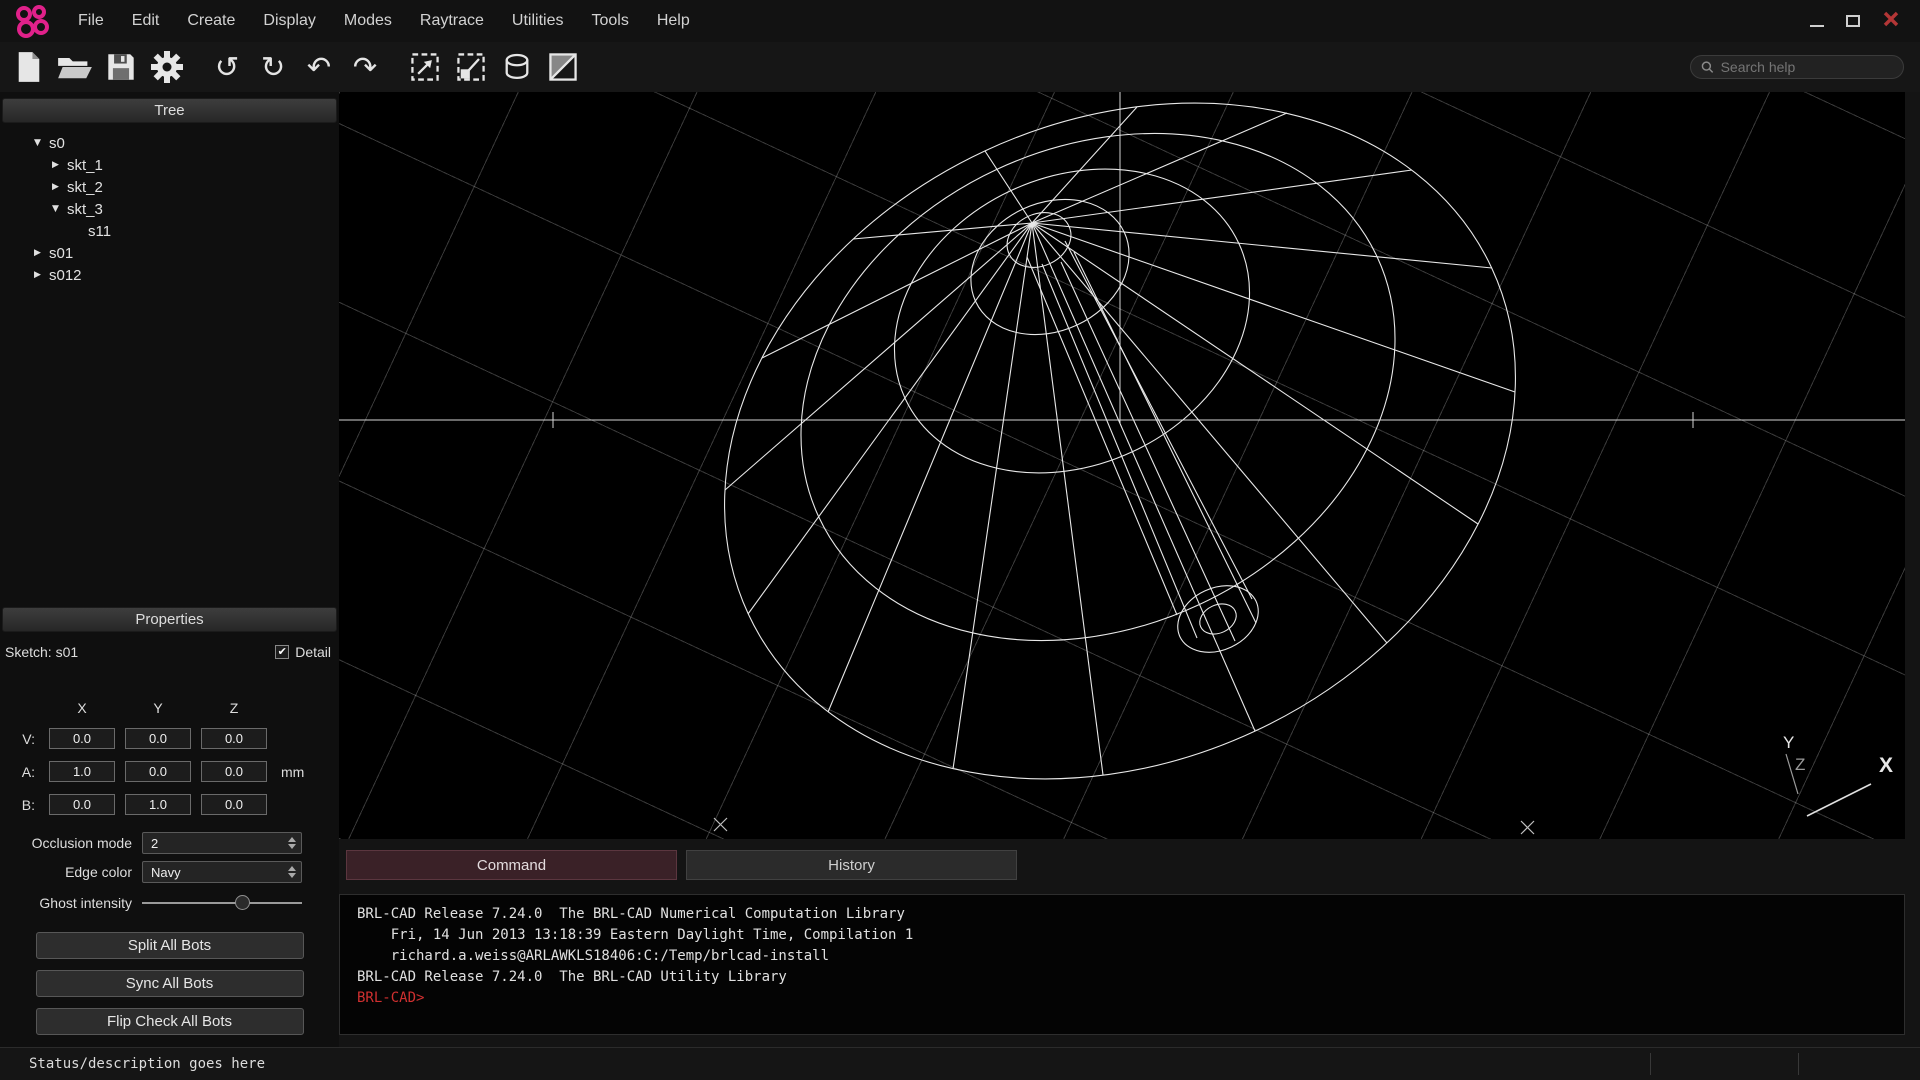 This screenshot has width=1920, height=1080. What do you see at coordinates (425, 67) in the screenshot?
I see `fit-view-button` at bounding box center [425, 67].